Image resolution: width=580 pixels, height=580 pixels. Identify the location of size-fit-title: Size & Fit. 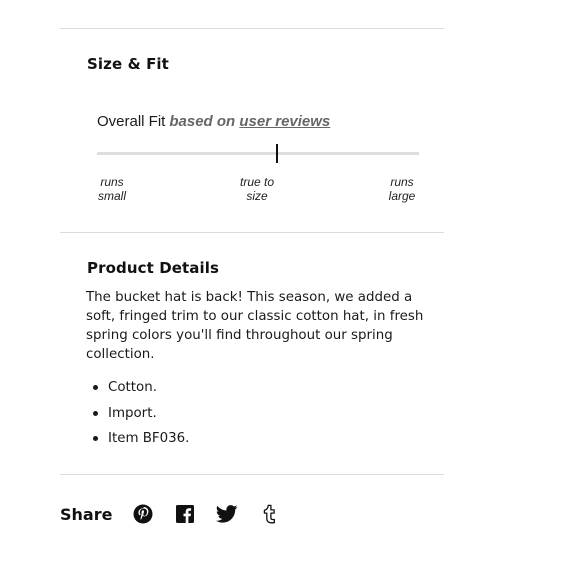
(128, 64).